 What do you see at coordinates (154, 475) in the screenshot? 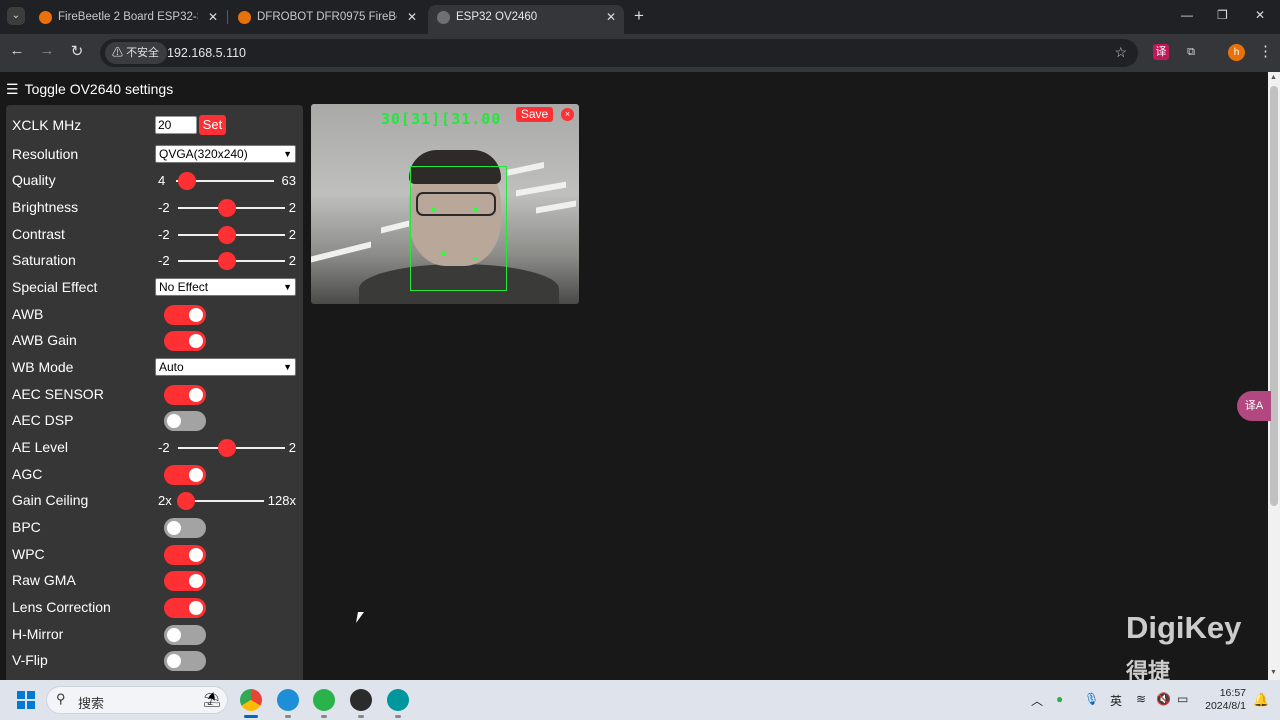
I see `agc-row: AGC` at bounding box center [154, 475].